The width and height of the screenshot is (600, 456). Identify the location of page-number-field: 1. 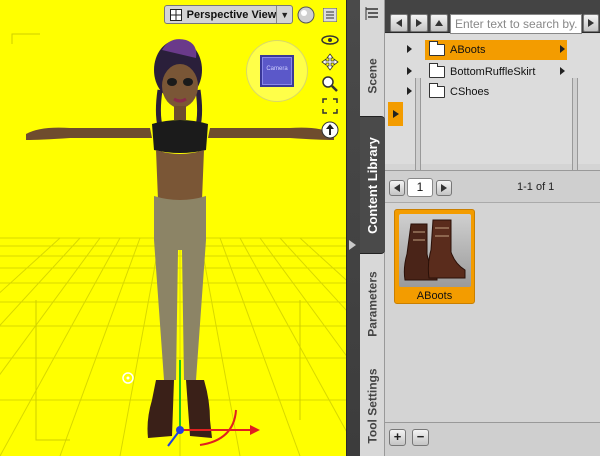
(420, 187).